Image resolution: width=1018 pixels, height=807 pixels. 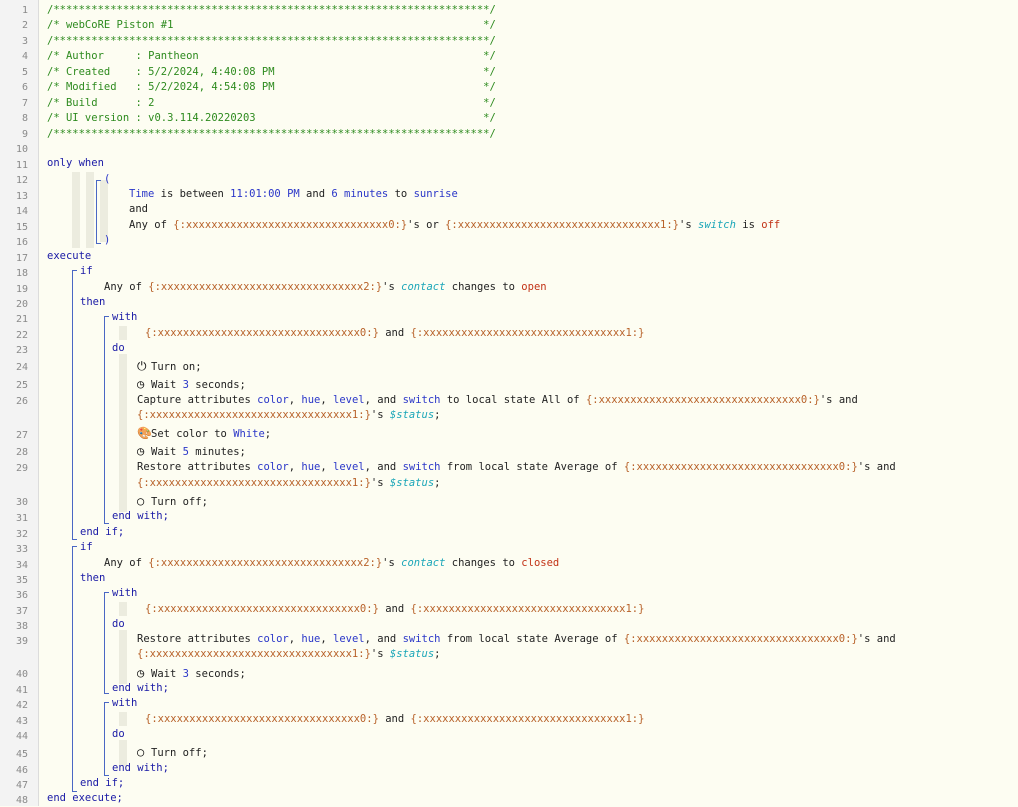 I want to click on power-icon: ⏻, so click(x=142, y=366).